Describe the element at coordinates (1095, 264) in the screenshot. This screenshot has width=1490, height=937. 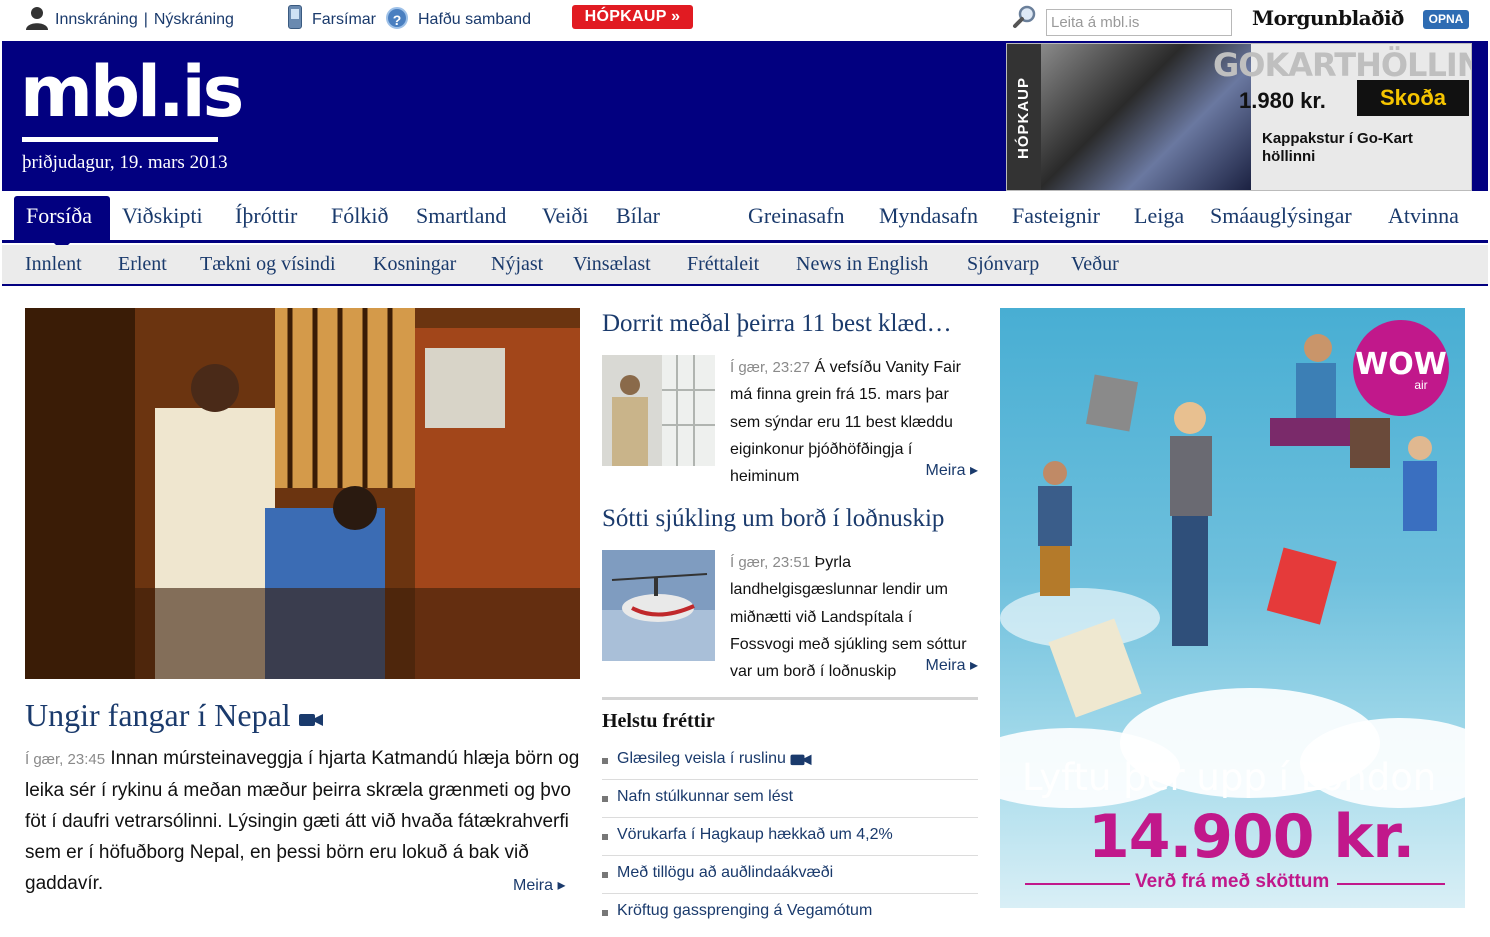
I see `subnav-vedur: Veður` at that location.